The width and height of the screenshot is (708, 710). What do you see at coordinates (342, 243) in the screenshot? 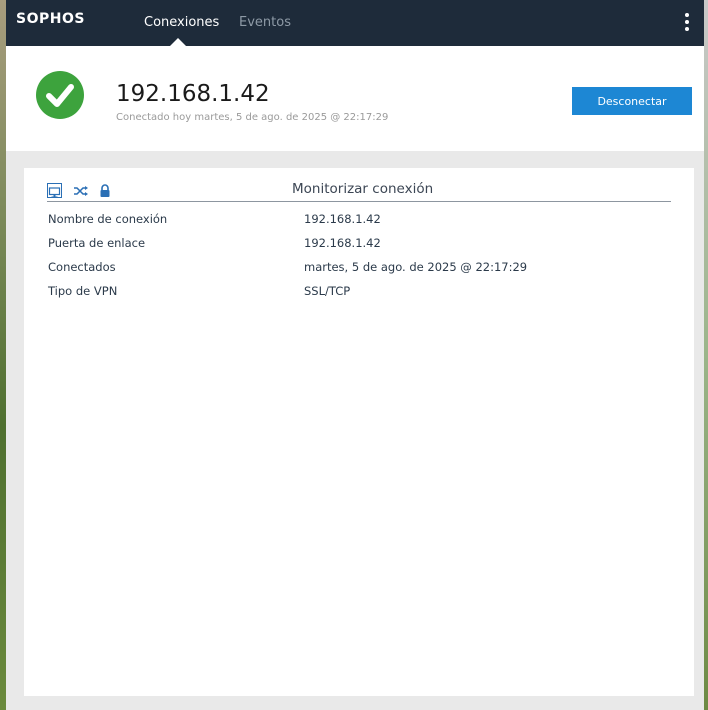
I see `value-gateway: 192.168.1.42` at bounding box center [342, 243].